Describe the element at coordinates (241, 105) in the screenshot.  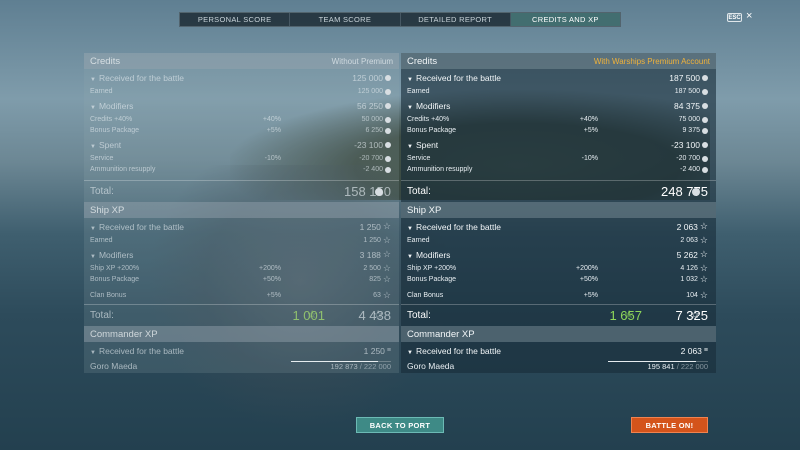
I see `credits-modifiers-row: ▼ Modifiers 56 250` at that location.